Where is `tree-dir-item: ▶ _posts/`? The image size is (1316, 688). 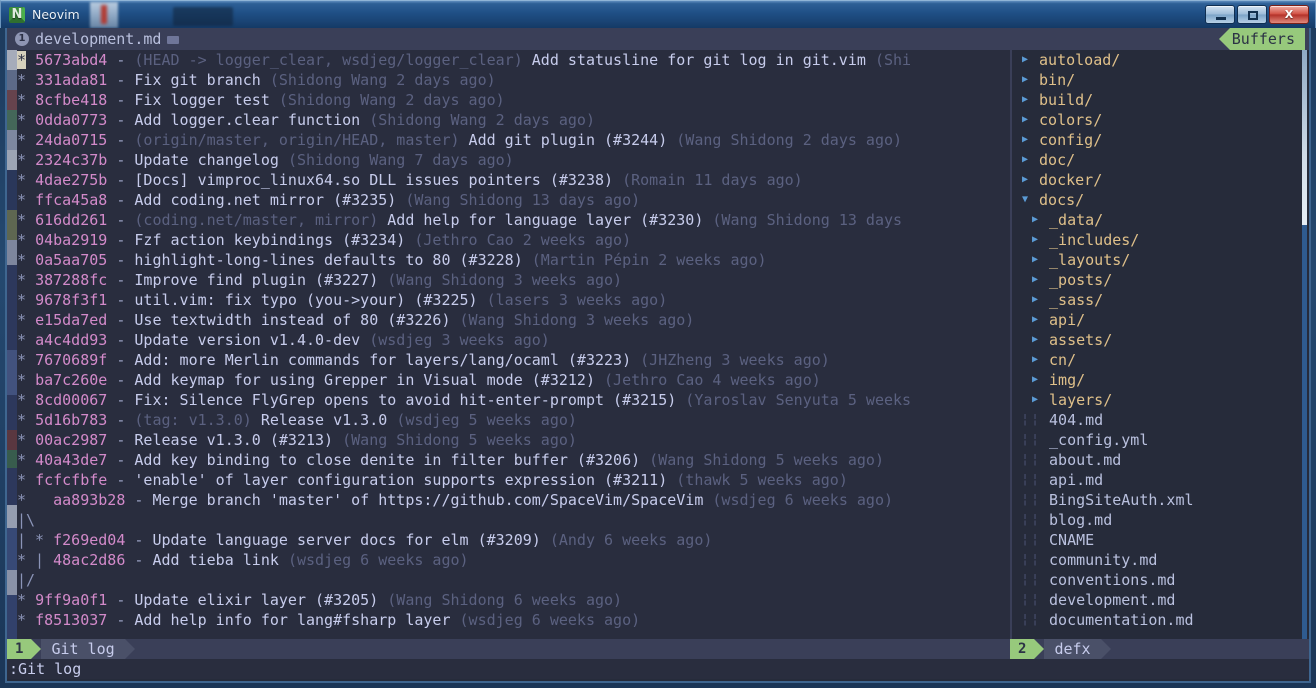 tree-dir-item: ▶ _posts/ is located at coordinates (1159, 280).